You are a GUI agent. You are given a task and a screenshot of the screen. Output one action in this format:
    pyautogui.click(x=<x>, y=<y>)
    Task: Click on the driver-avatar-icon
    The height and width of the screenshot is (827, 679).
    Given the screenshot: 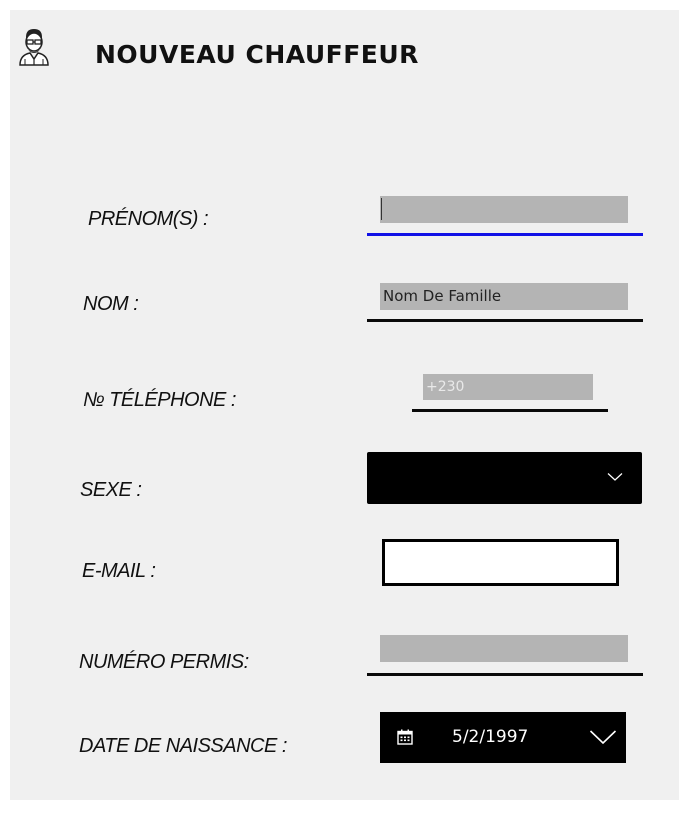 What is the action you would take?
    pyautogui.click(x=34, y=47)
    